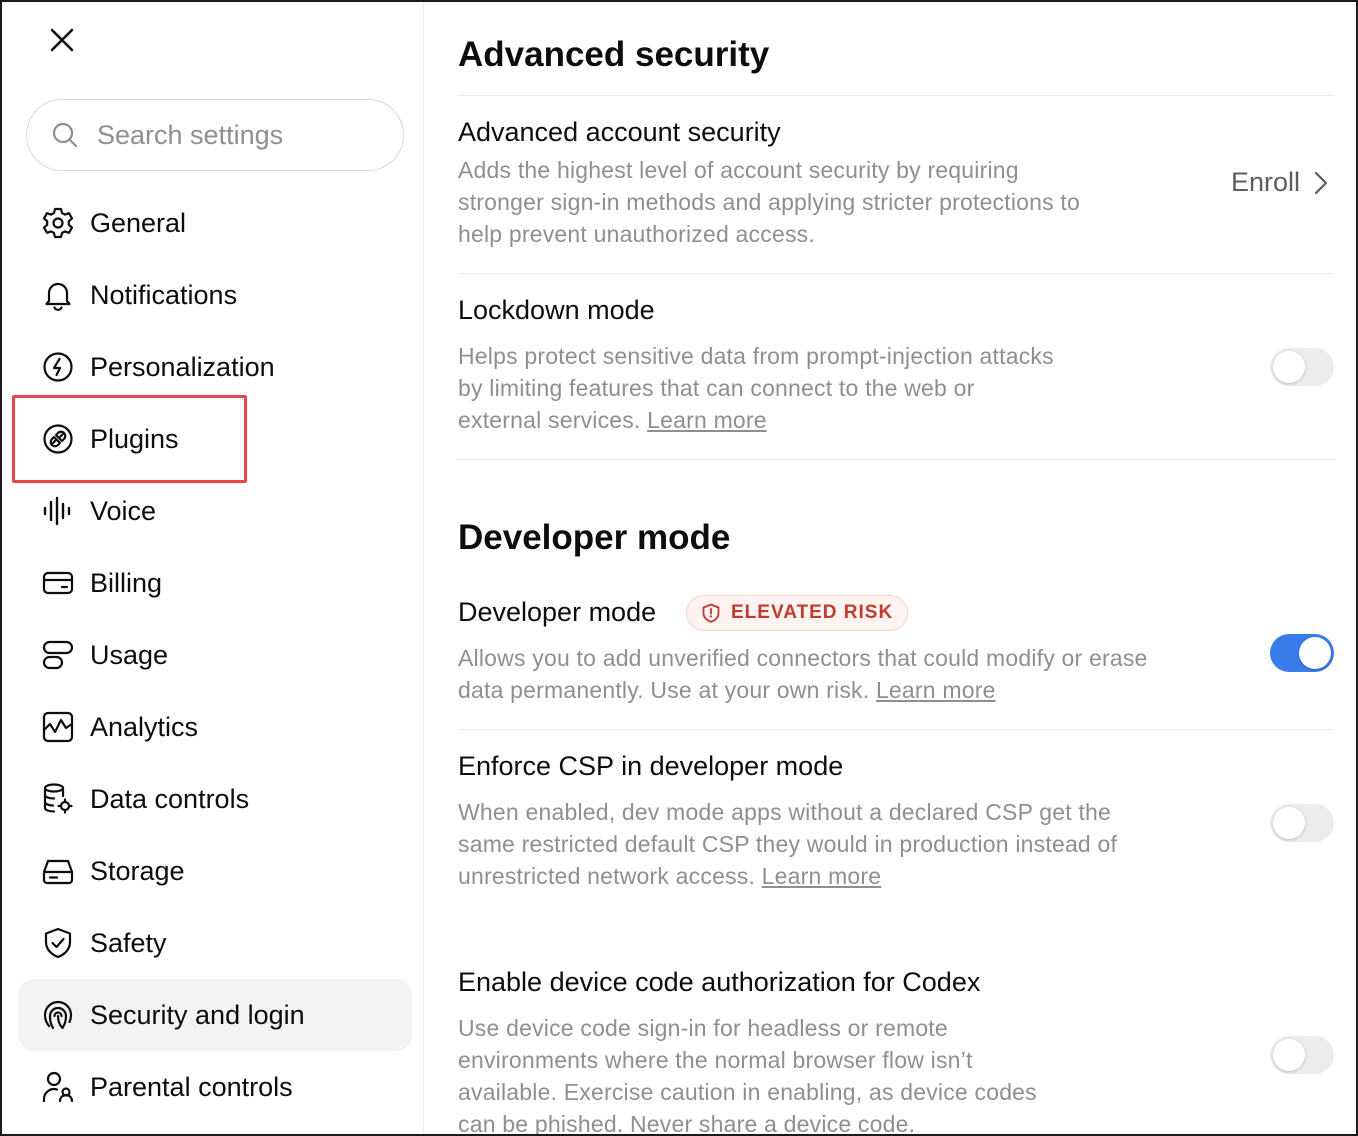 The height and width of the screenshot is (1136, 1358). Describe the element at coordinates (134, 438) in the screenshot. I see `sidebar-item-label: Plugins` at that location.